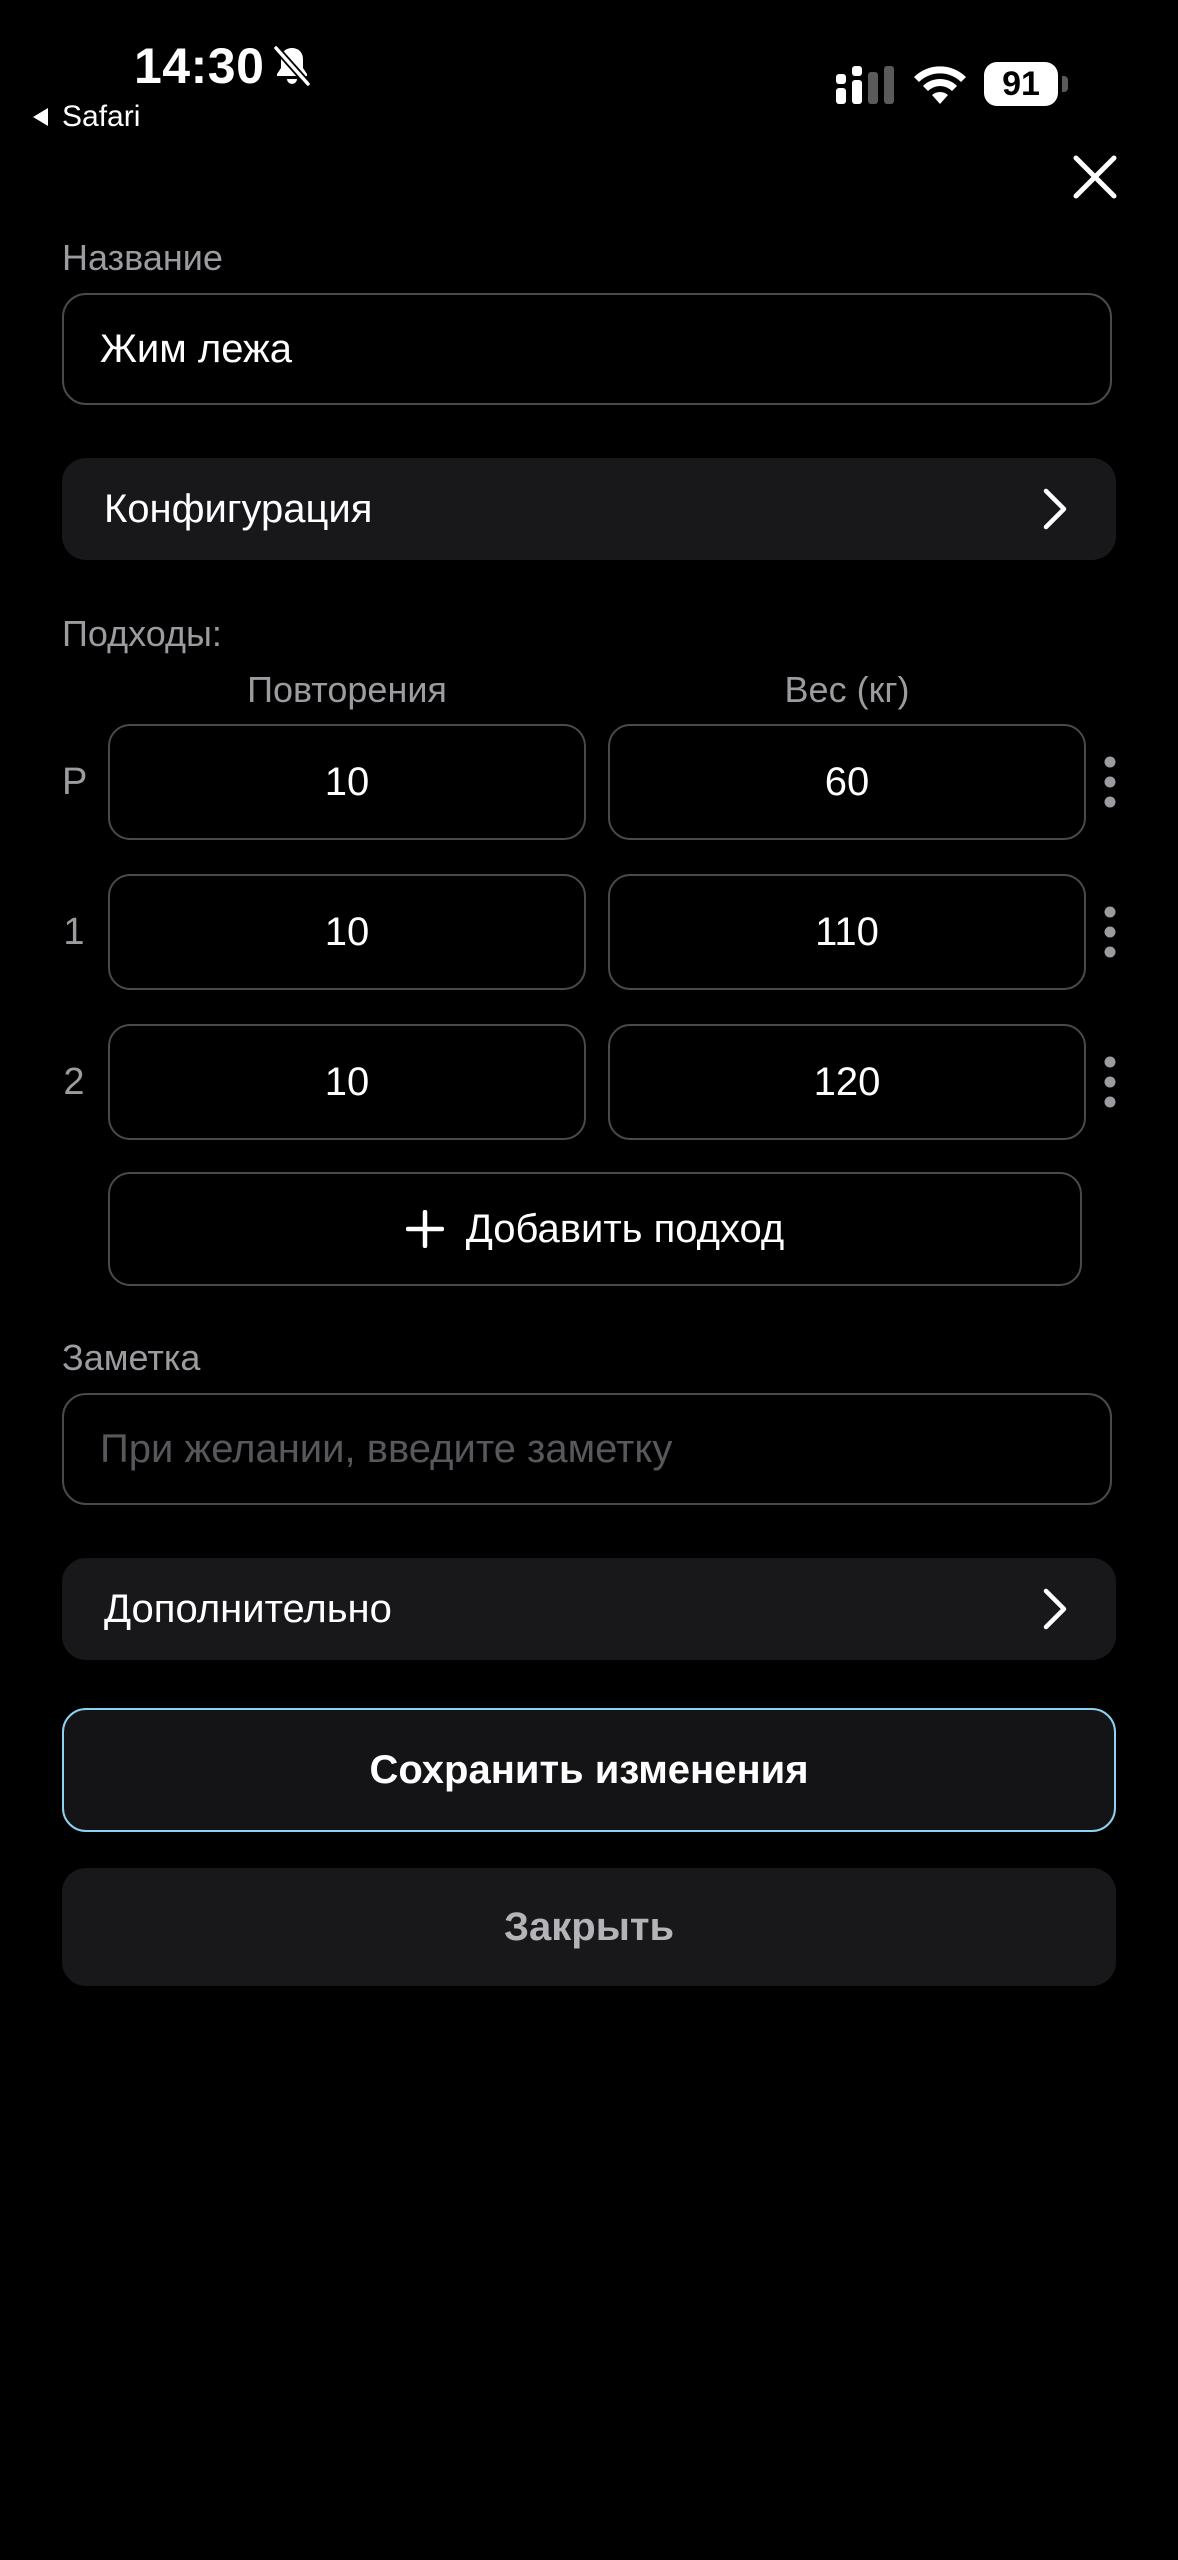  Describe the element at coordinates (386, 1448) in the screenshot. I see `note-input-placeholder: При желании, введите заметку` at that location.